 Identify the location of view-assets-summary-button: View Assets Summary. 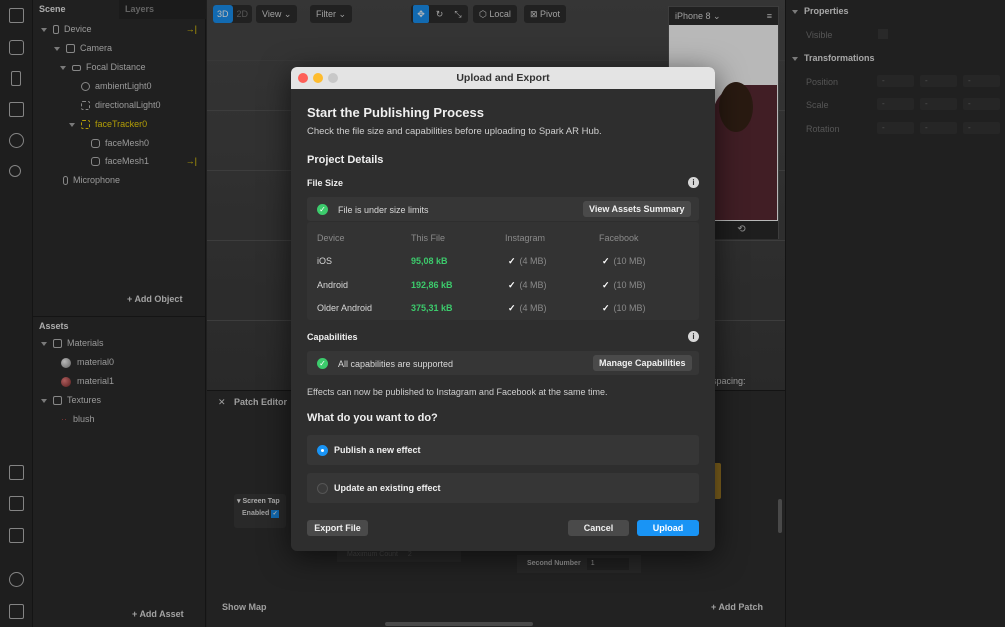
(637, 209).